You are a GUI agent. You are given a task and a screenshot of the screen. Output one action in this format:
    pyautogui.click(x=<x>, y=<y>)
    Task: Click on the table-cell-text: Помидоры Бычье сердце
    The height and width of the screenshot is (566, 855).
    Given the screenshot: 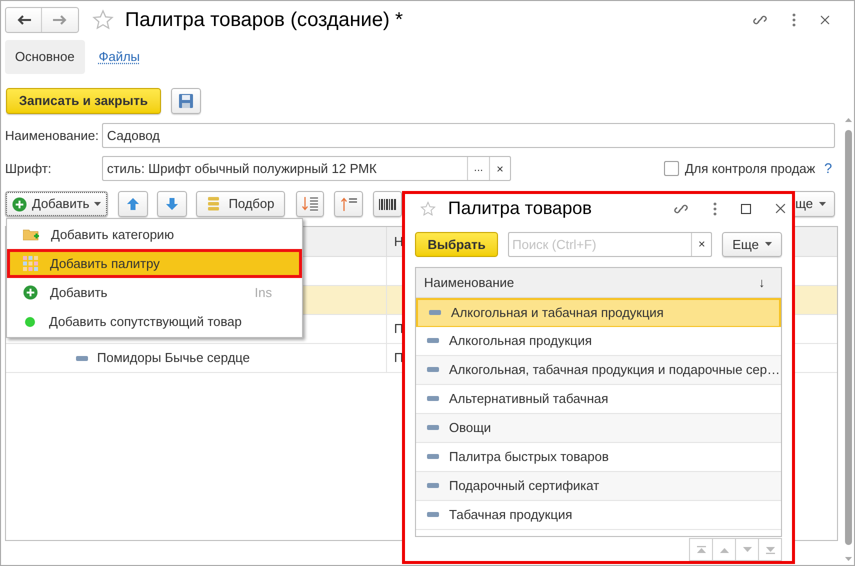 What is the action you would take?
    pyautogui.click(x=173, y=358)
    